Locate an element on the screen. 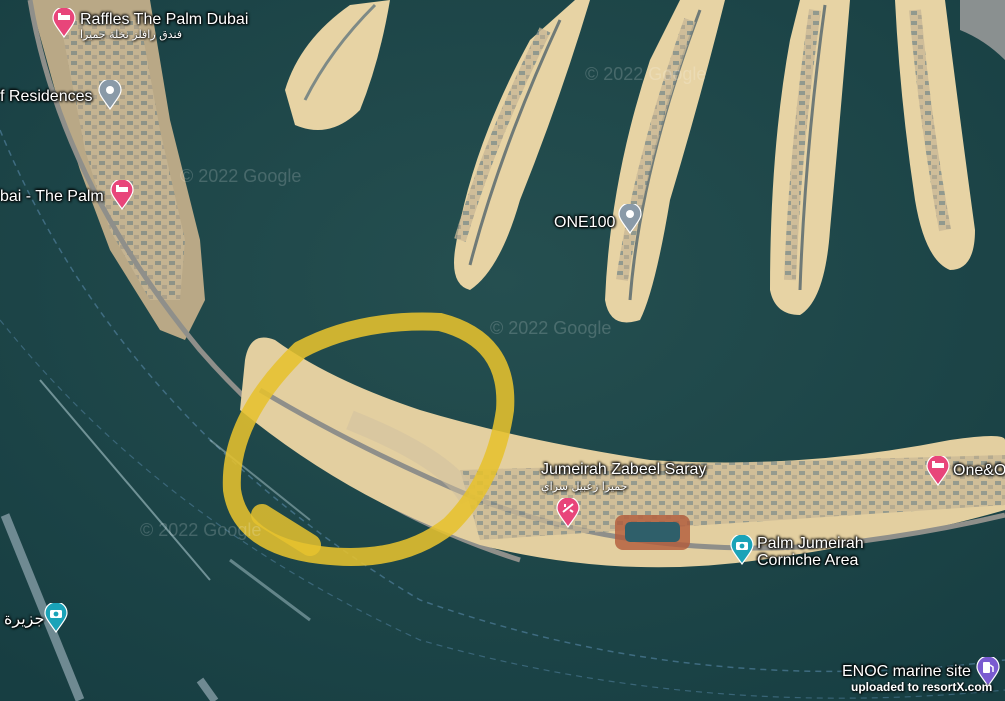  place-label-corniche-1: Palm Jumeirah is located at coordinates (810, 544).